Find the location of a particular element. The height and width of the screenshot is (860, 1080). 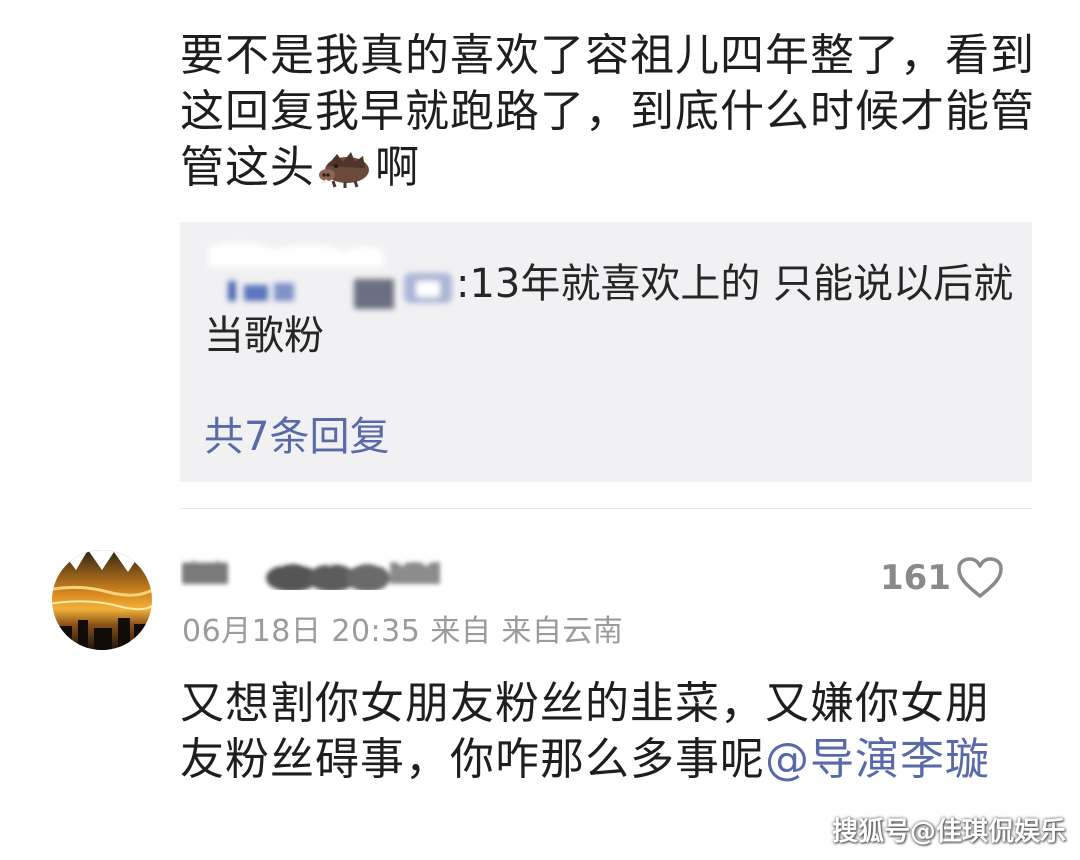

comment-meta: 06月18日 20:35 来自 来自云南 is located at coordinates (402, 628).